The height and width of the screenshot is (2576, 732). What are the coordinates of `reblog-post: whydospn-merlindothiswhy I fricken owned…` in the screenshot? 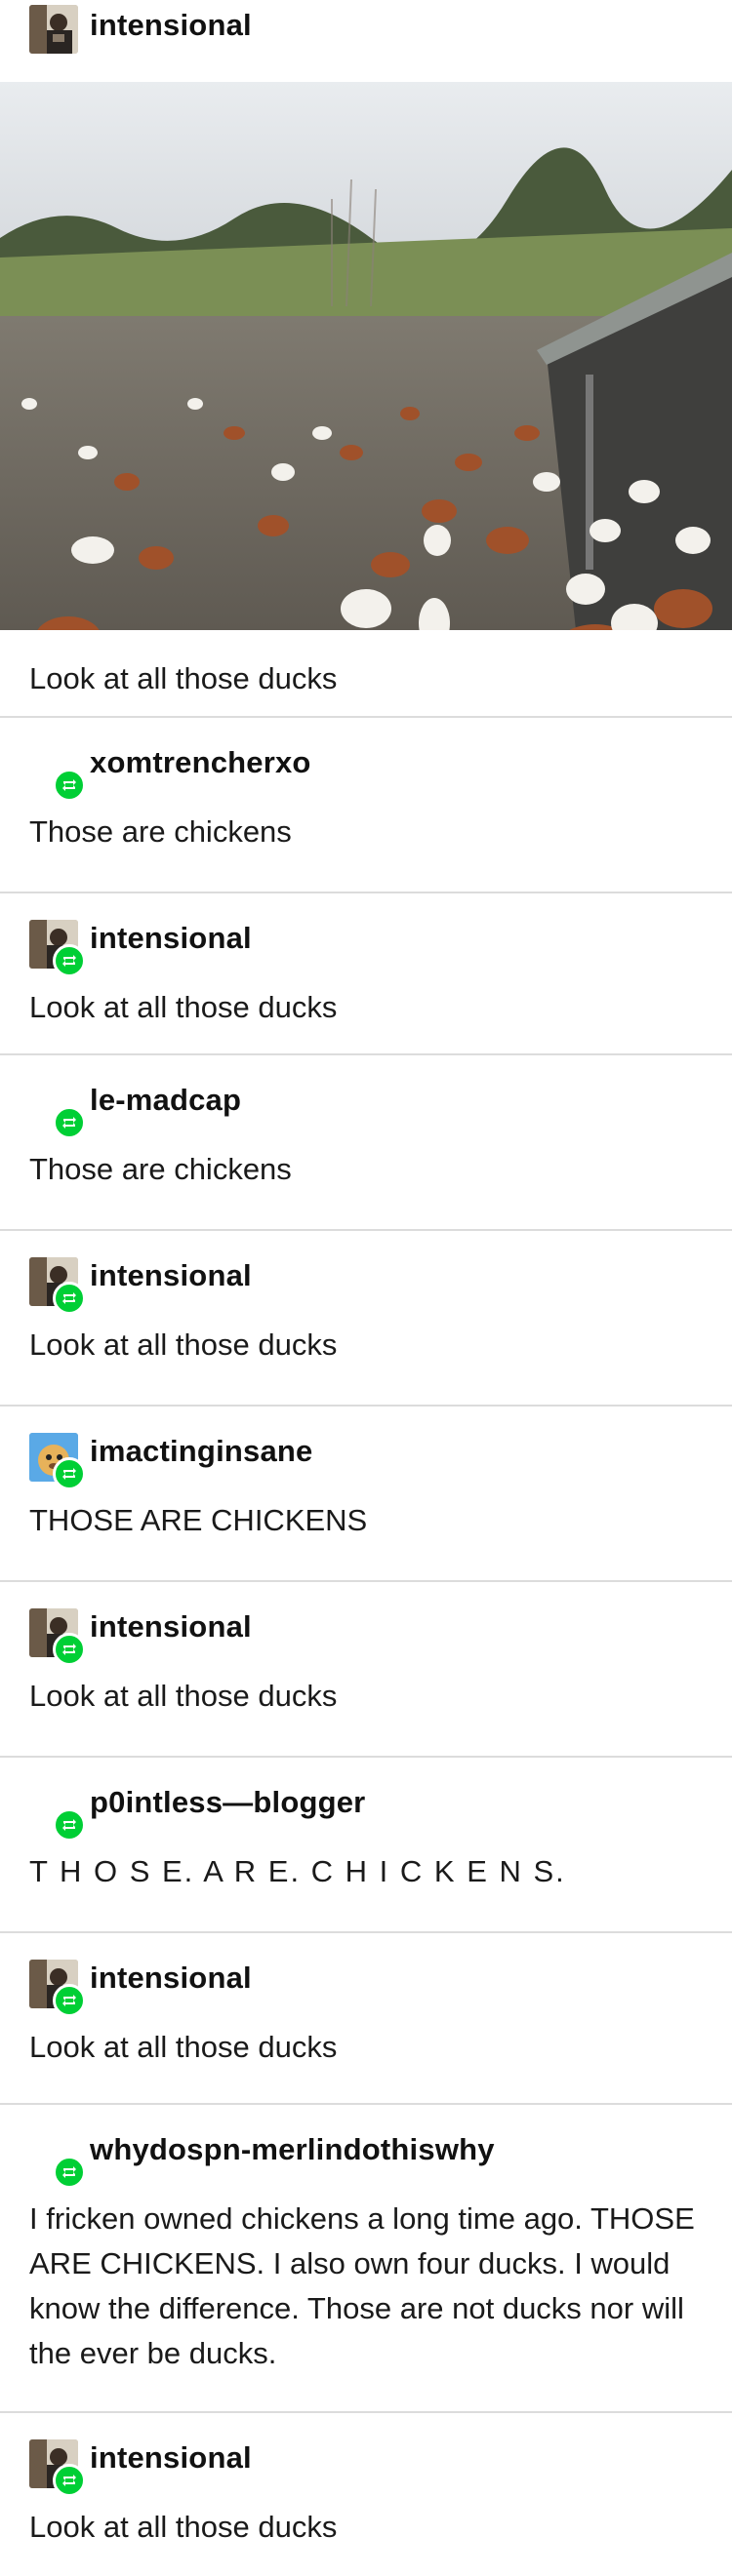 It's located at (366, 2258).